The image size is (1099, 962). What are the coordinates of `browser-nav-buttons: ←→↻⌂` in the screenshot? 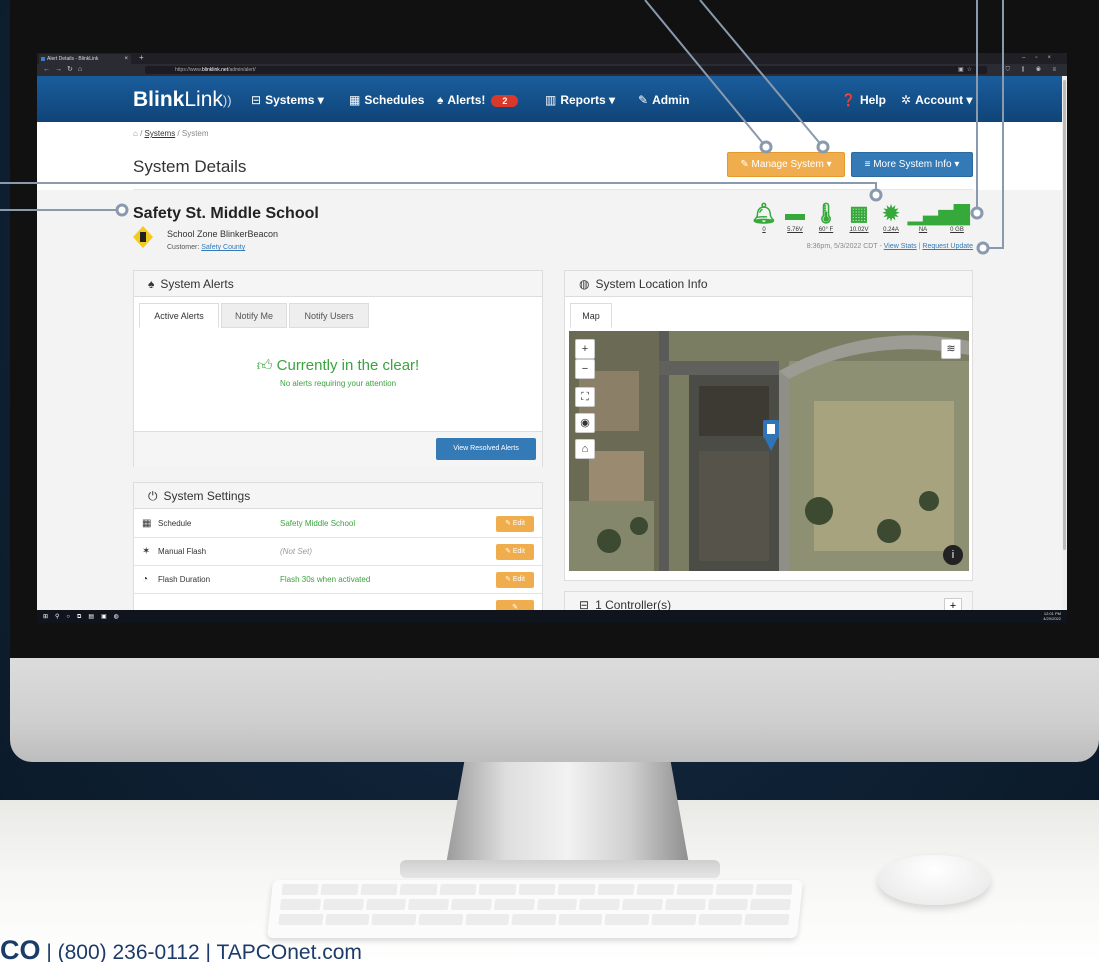 It's located at (65, 70).